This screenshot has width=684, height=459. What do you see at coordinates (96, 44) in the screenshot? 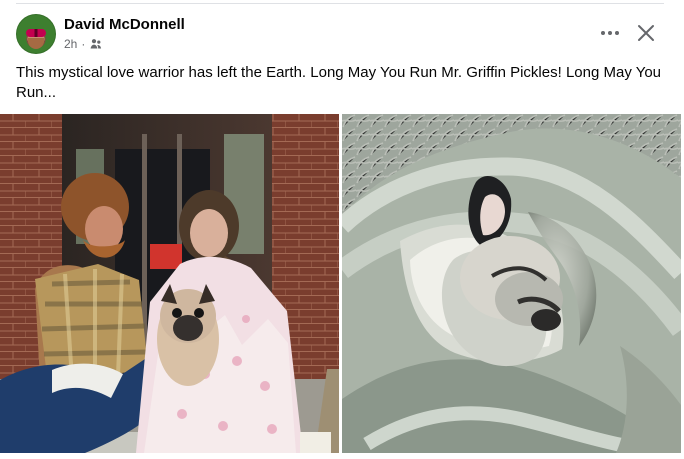
I see `friends-icon` at bounding box center [96, 44].